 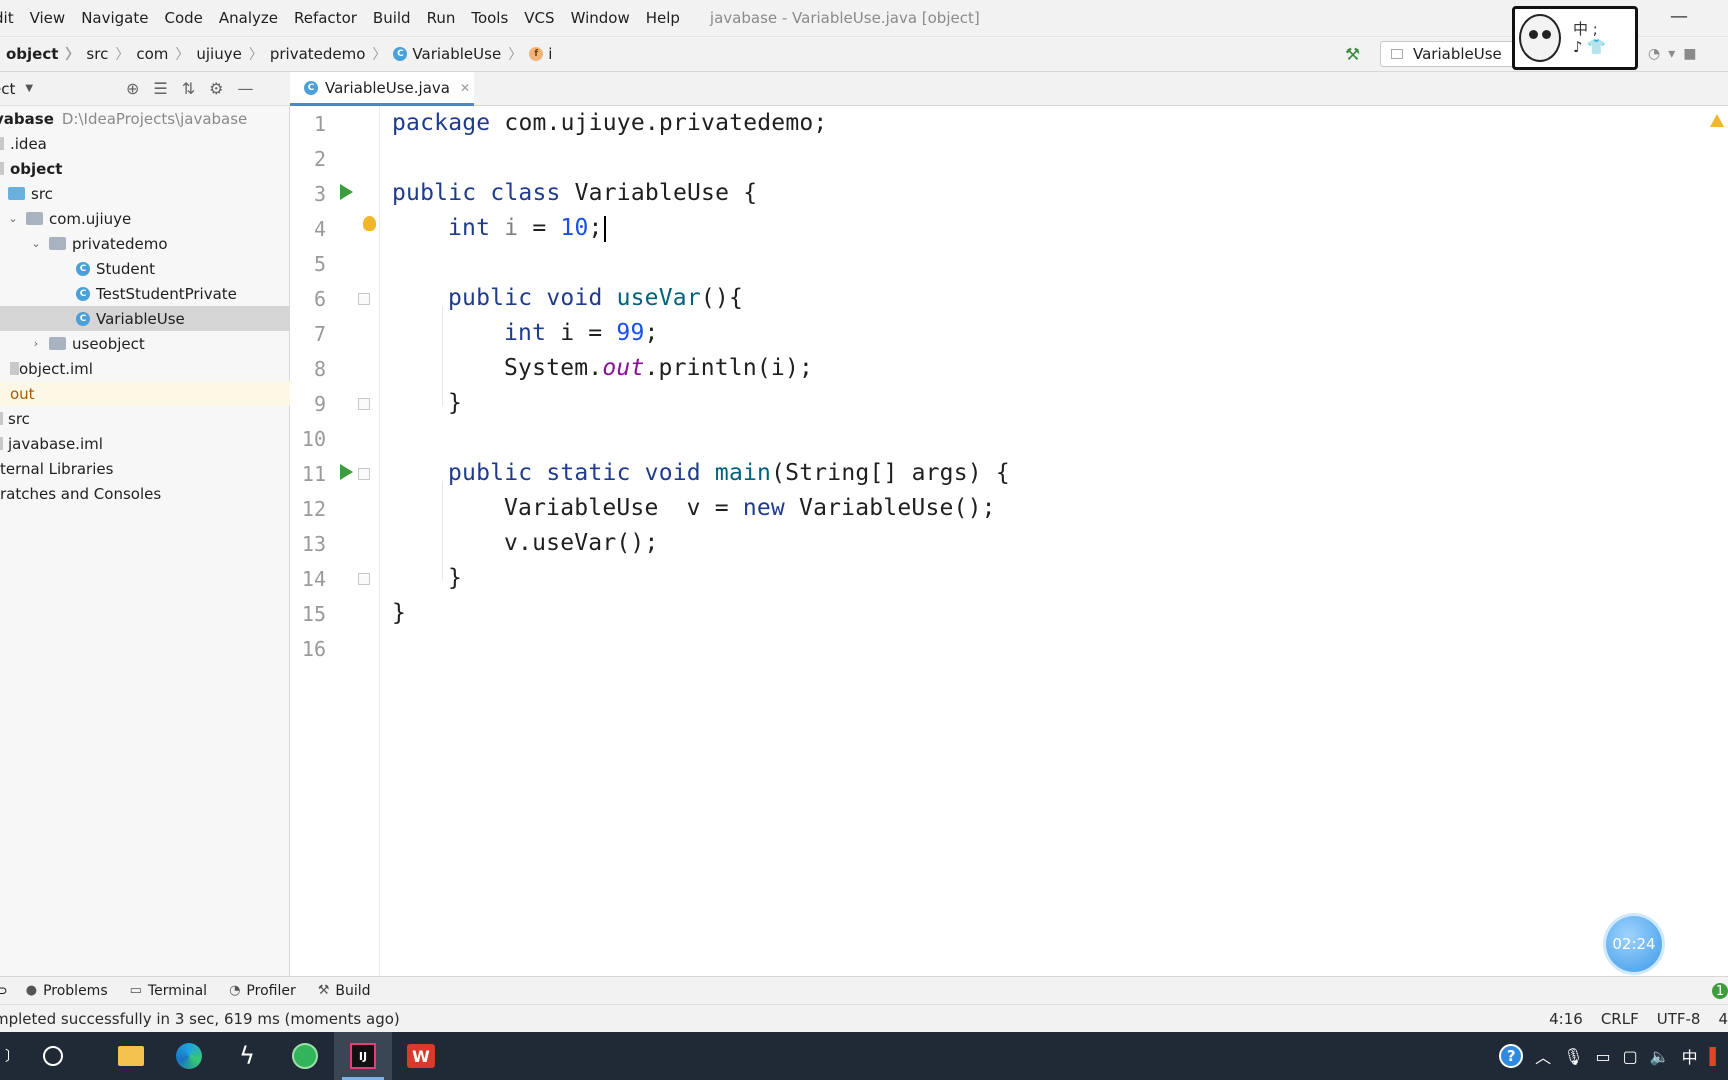 I want to click on tree-item-object: object, so click(x=145, y=168).